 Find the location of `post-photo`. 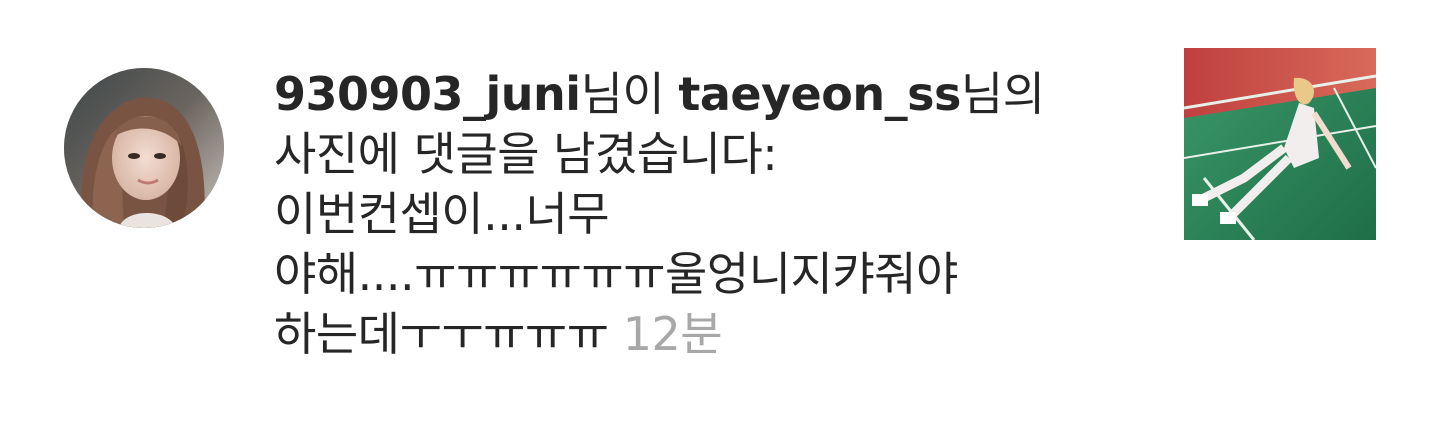

post-photo is located at coordinates (1280, 144).